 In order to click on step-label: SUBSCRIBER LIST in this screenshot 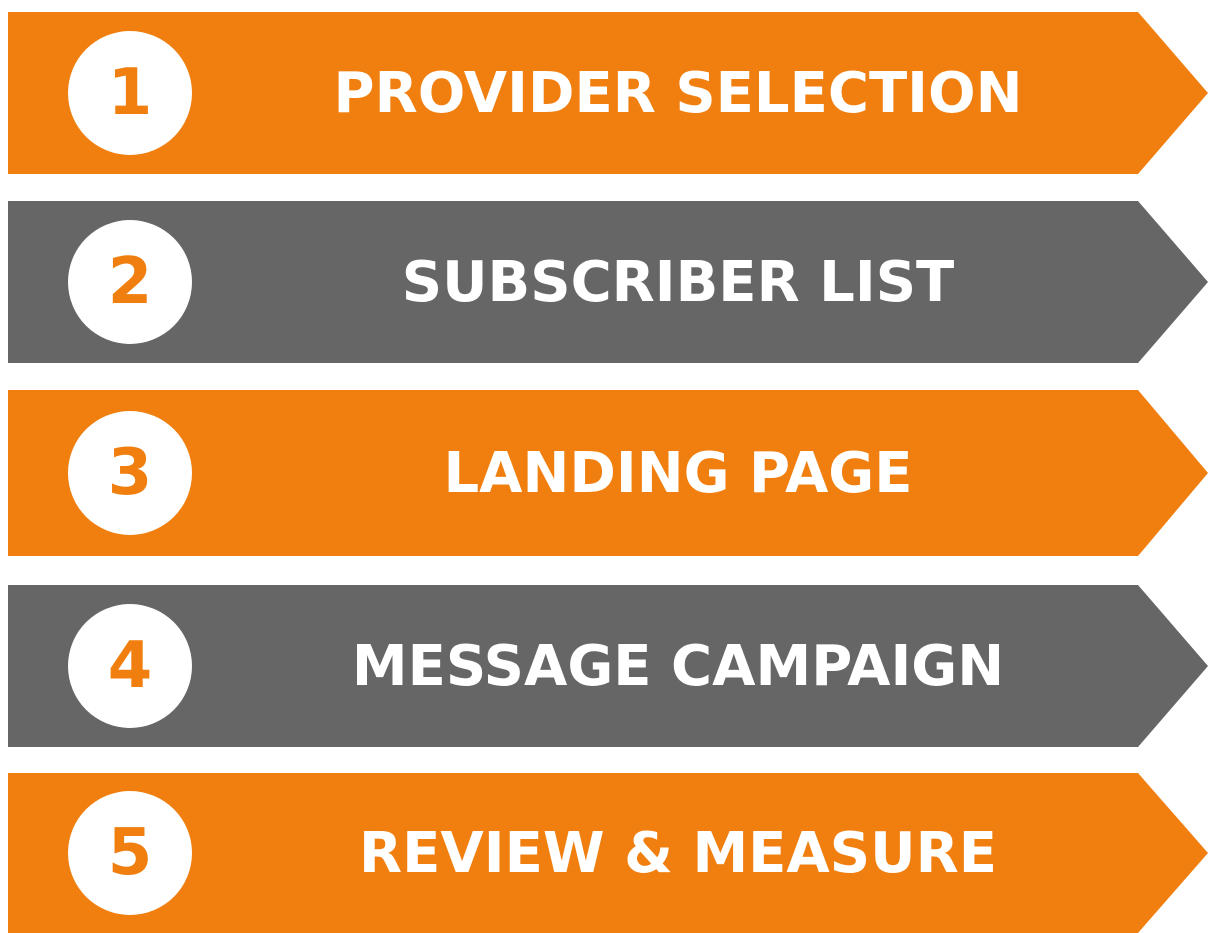, I will do `click(678, 282)`.